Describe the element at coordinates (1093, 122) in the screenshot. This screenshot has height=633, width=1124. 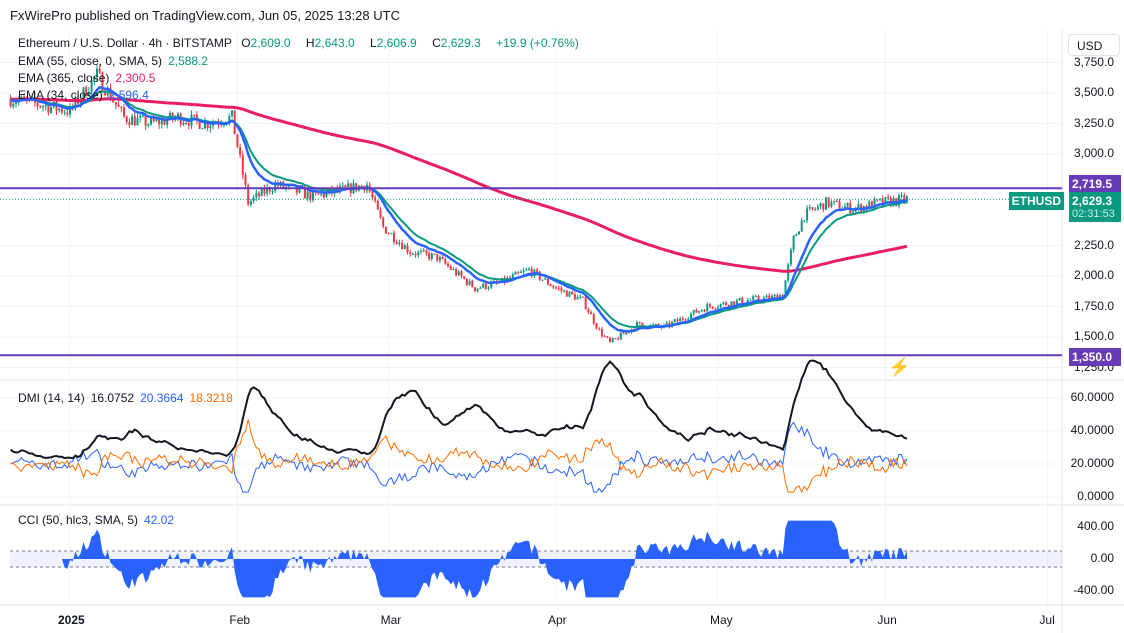
I see `price-axis-label: 3,250.0` at that location.